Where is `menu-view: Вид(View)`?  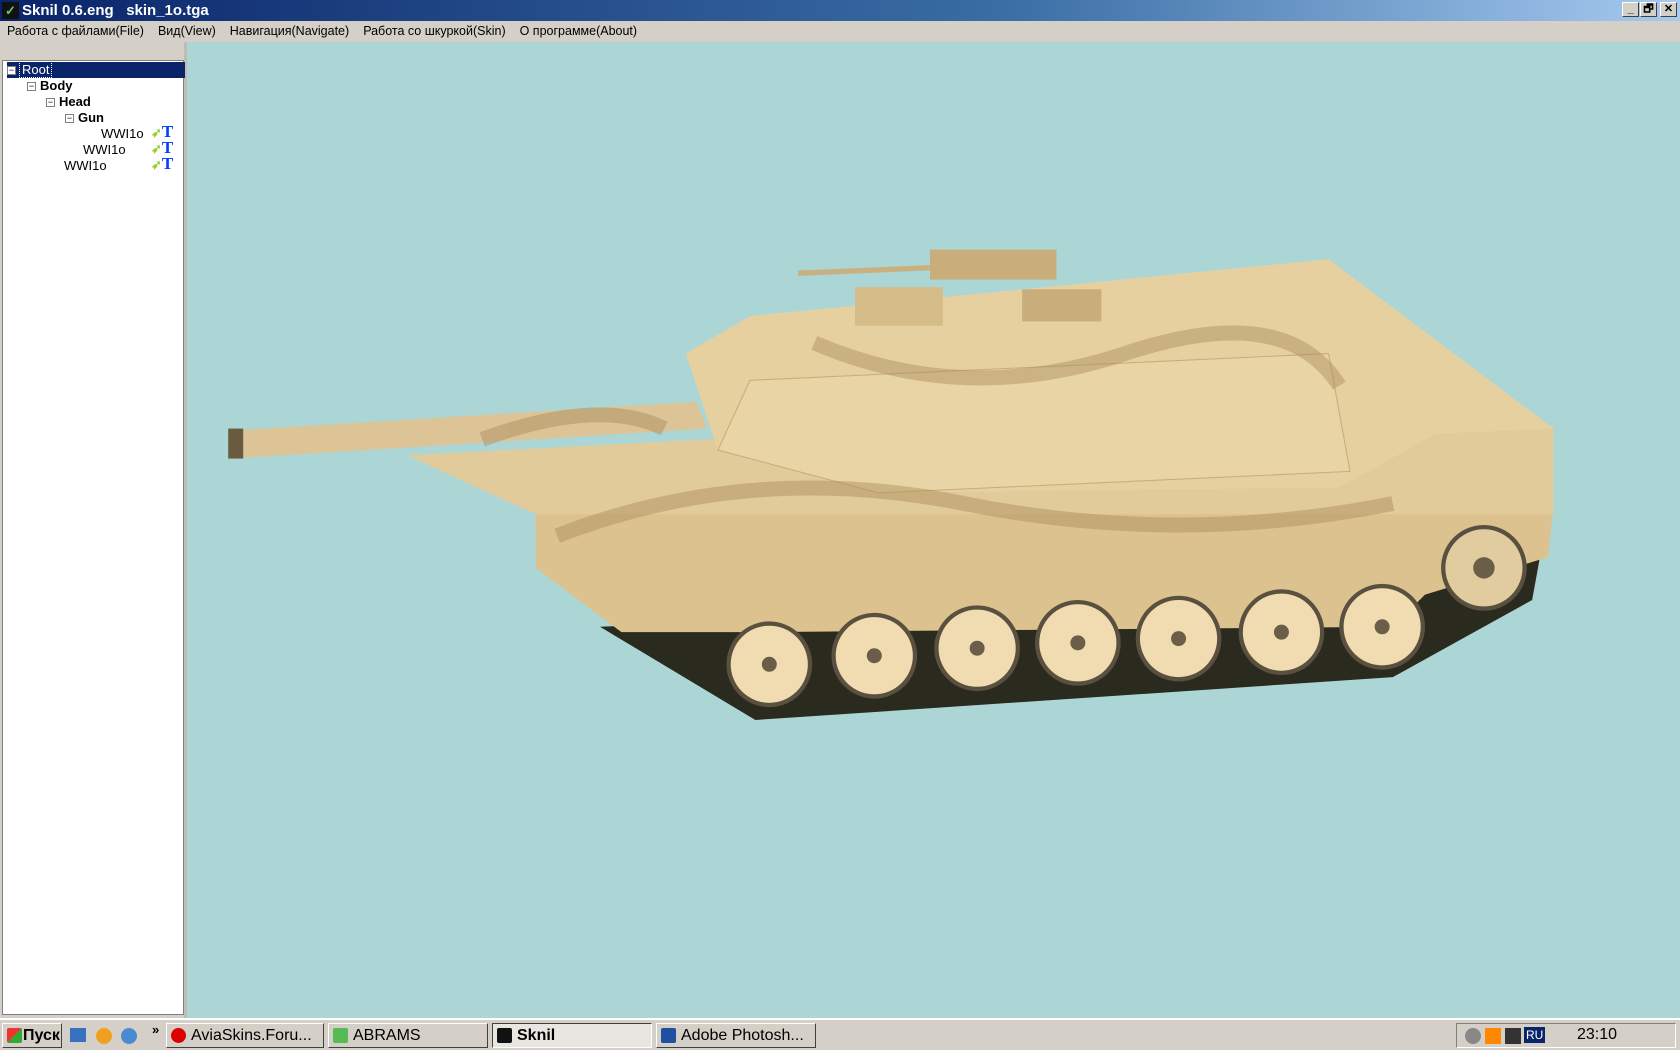 menu-view: Вид(View) is located at coordinates (187, 31).